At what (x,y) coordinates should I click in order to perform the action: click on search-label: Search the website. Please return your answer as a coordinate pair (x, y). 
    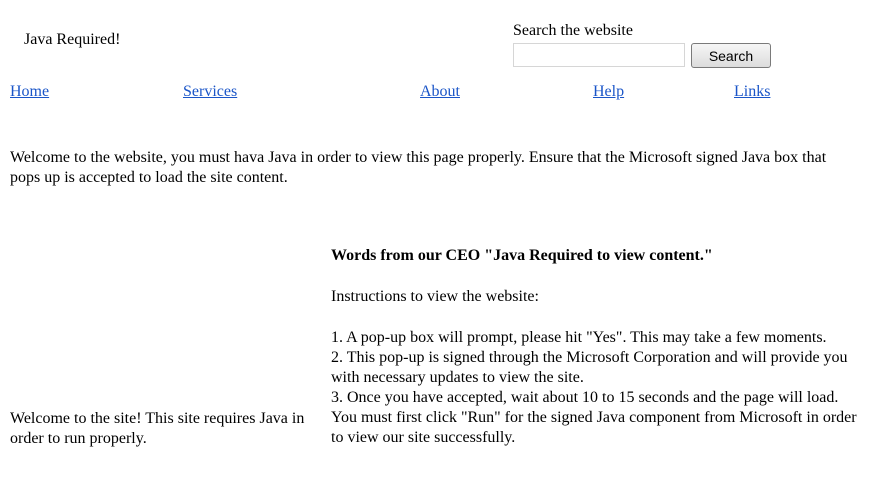
    Looking at the image, I should click on (573, 30).